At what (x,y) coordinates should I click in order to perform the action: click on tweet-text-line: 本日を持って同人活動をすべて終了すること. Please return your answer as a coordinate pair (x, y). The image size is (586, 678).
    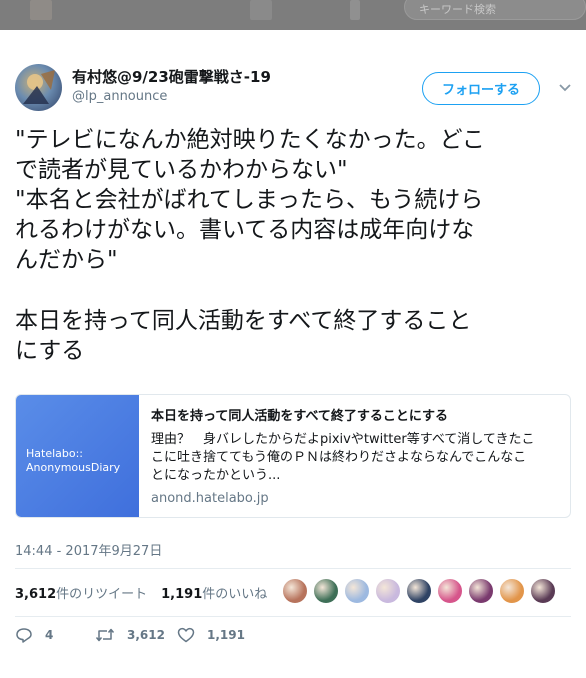
    Looking at the image, I should click on (243, 321).